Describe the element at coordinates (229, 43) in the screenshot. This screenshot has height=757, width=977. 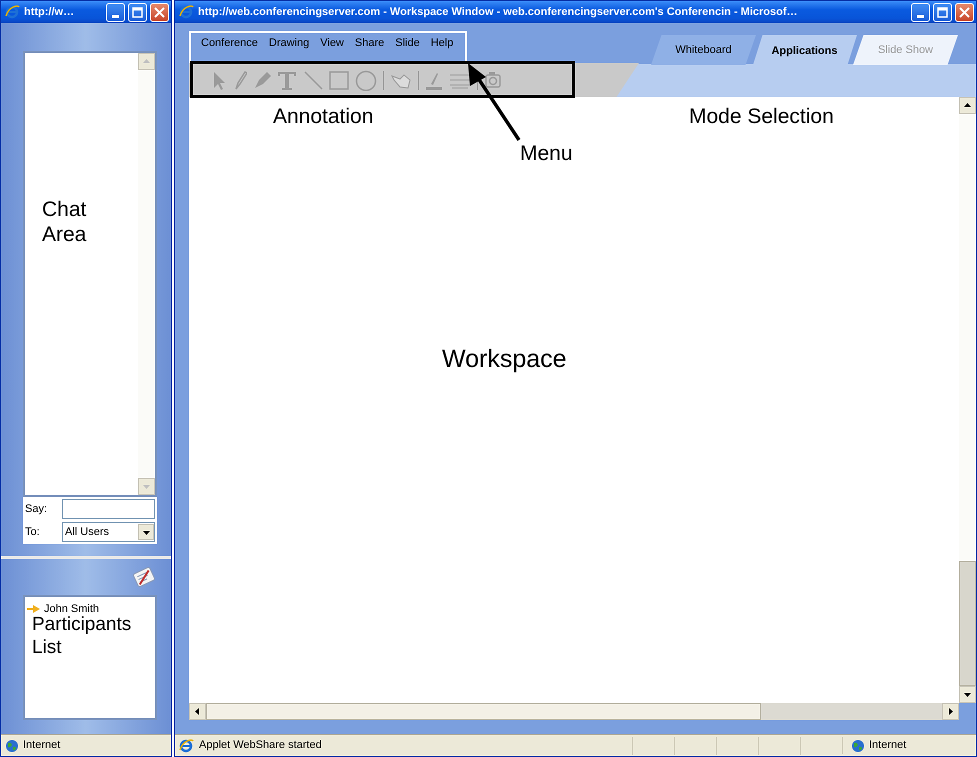
I see `menu-item: Conference` at that location.